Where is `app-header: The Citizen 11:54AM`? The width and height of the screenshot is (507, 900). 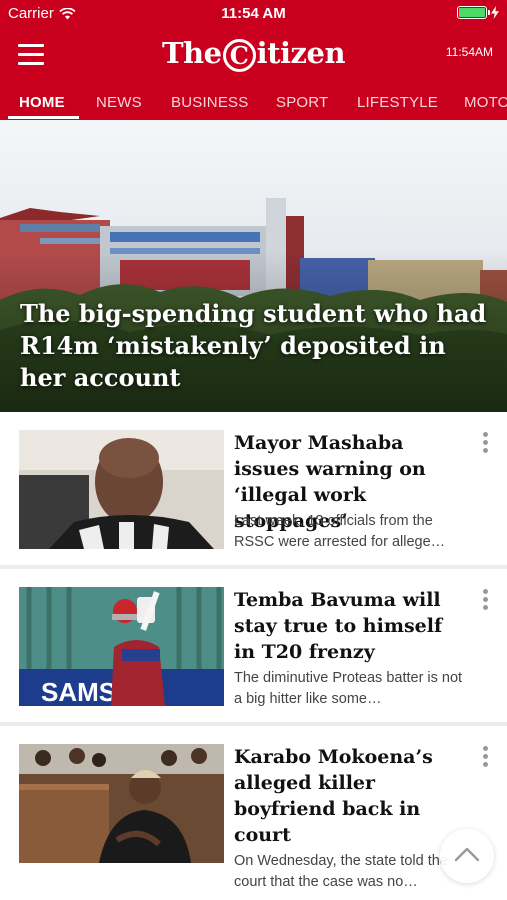
app-header: The Citizen 11:54AM is located at coordinates (253, 56).